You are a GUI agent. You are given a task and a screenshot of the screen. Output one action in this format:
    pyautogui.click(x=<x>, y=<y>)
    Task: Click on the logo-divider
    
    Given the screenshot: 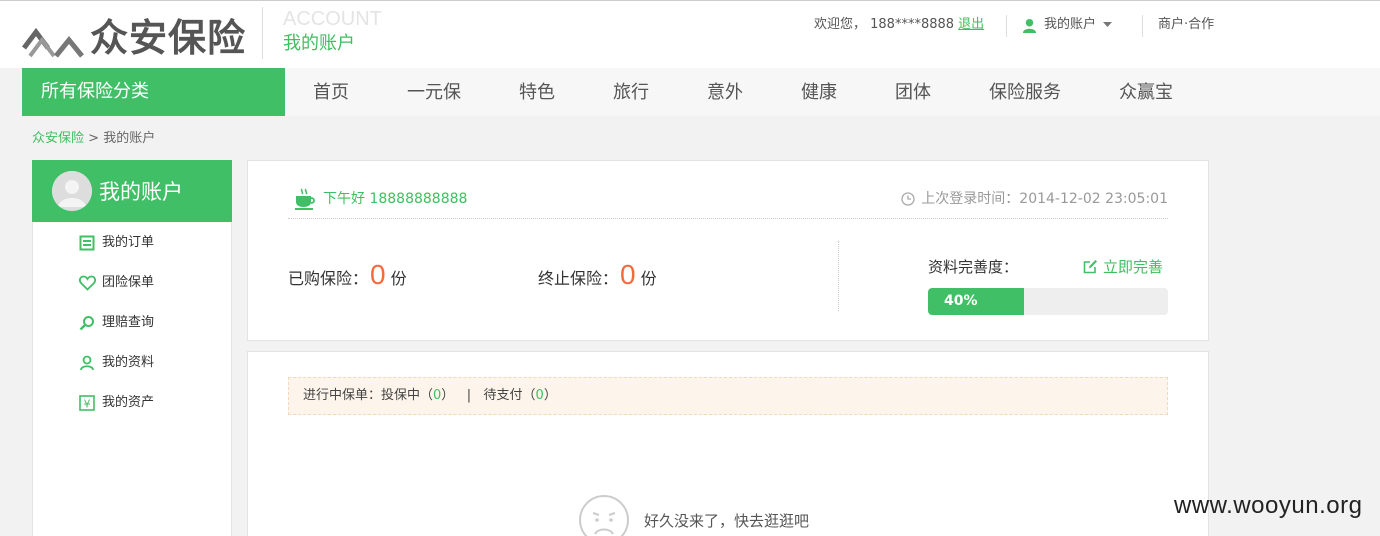 What is the action you would take?
    pyautogui.click(x=262, y=33)
    